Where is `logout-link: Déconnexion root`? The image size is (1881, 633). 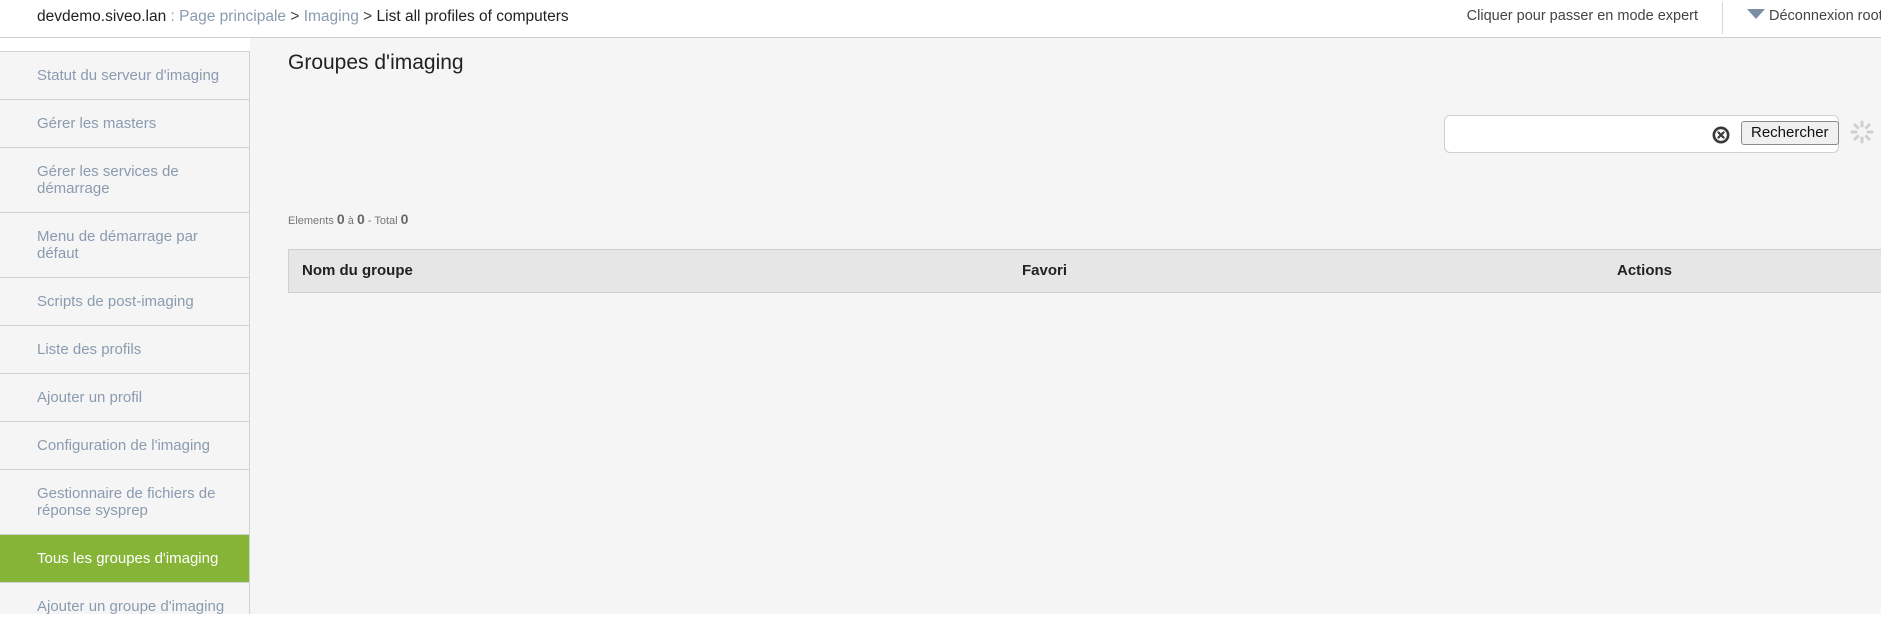 logout-link: Déconnexion root is located at coordinates (1814, 16).